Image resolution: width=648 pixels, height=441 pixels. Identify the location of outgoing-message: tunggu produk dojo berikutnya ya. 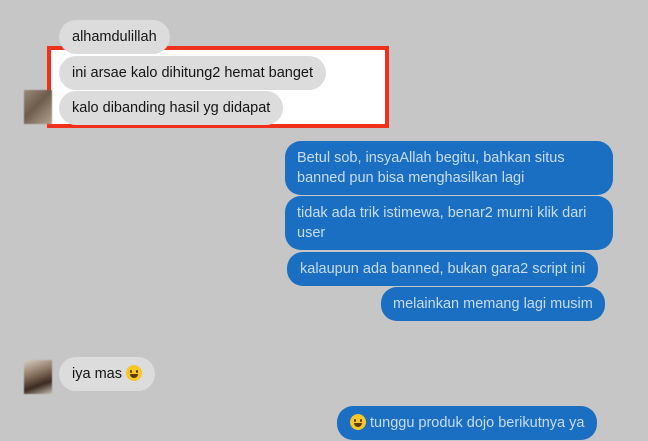
(467, 423).